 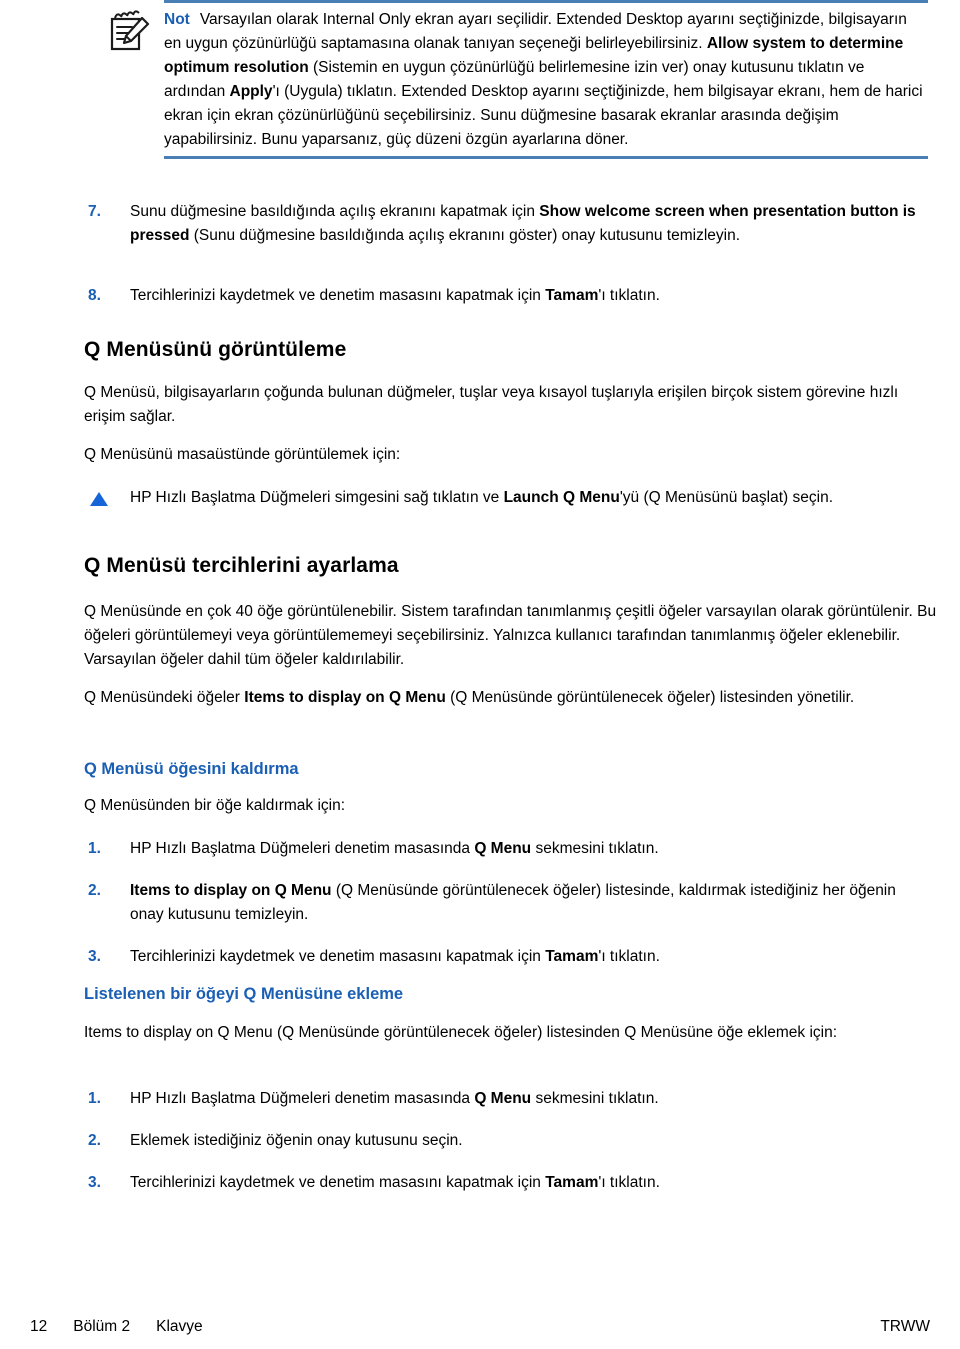 I want to click on footer-right: TRWW, so click(x=905, y=1326).